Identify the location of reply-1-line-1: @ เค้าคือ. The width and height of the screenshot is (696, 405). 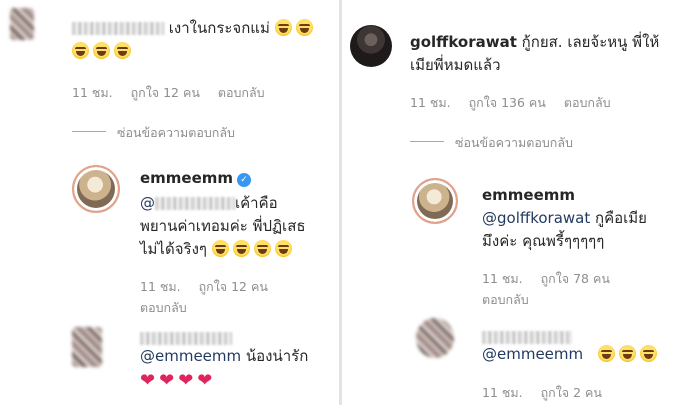
(209, 203).